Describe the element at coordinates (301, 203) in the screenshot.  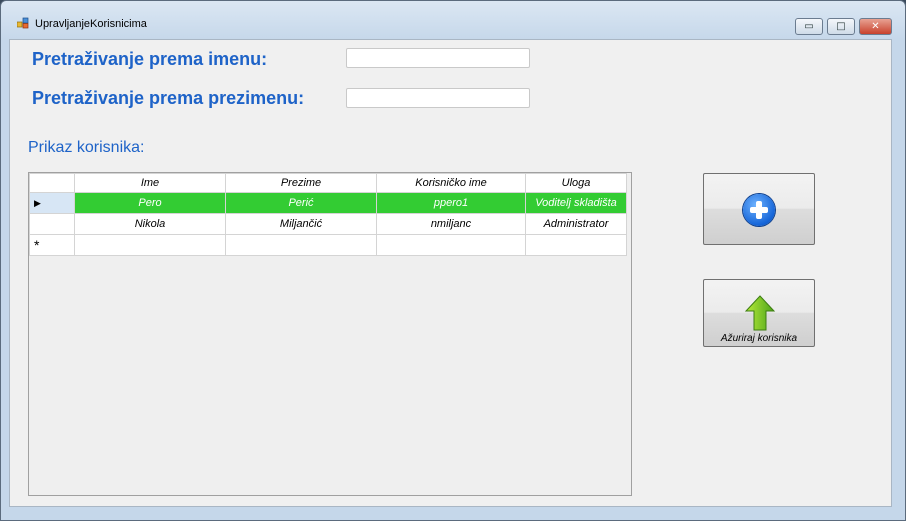
I see `cell-prezime: Perić` at that location.